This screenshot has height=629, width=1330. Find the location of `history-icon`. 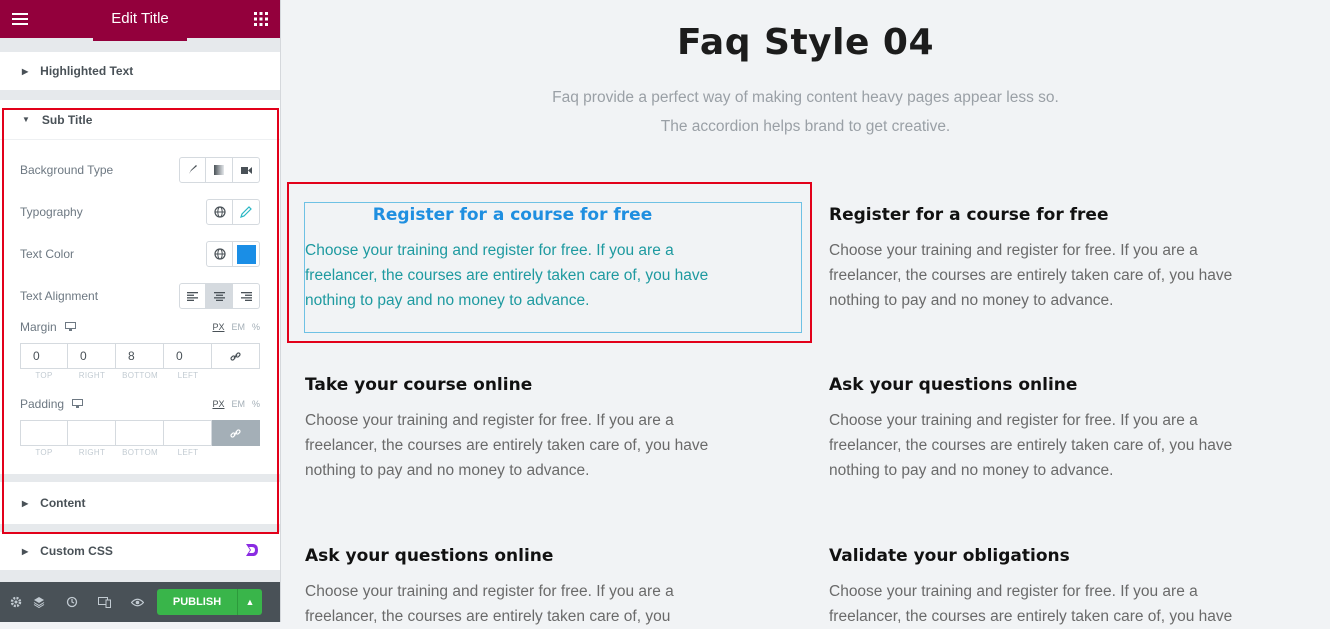

history-icon is located at coordinates (71, 602).